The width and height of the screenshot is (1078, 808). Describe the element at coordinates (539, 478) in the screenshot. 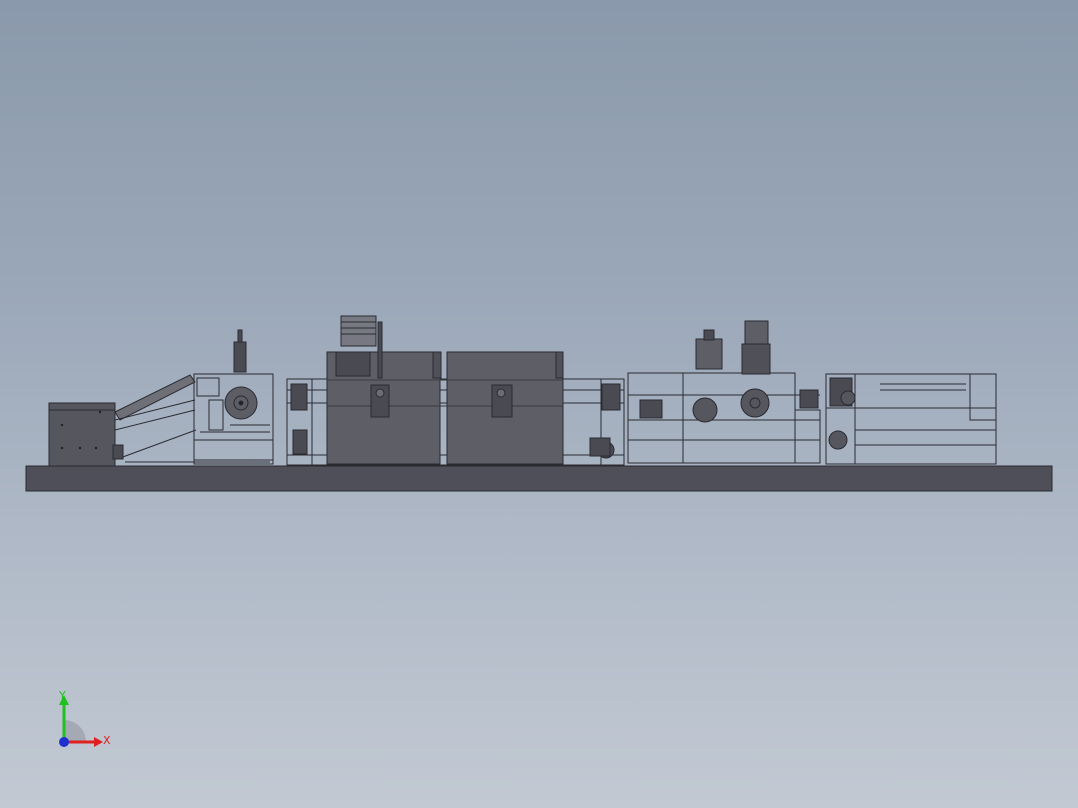

I see `base-plate` at that location.